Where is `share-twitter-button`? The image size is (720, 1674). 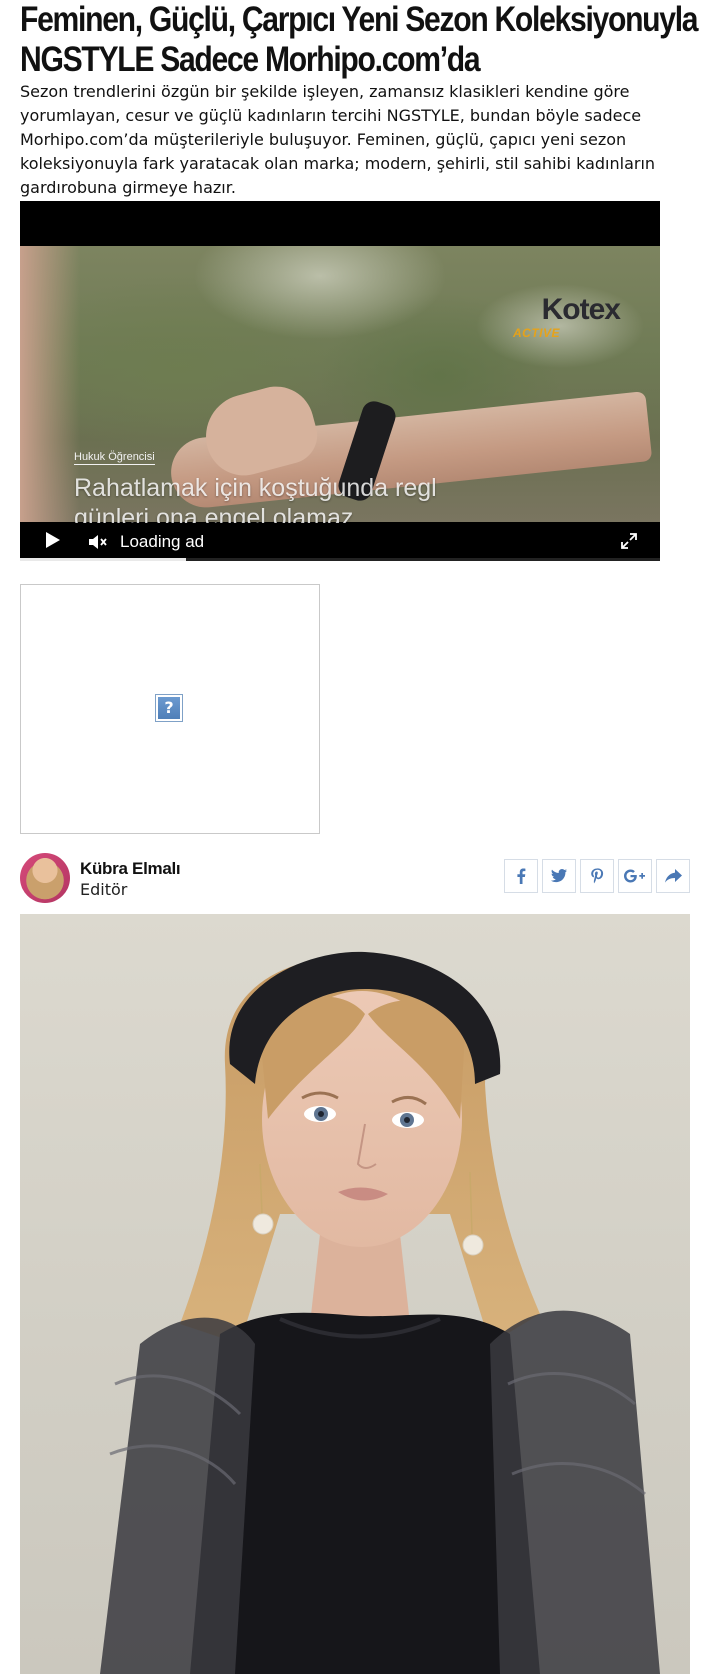
share-twitter-button is located at coordinates (559, 876).